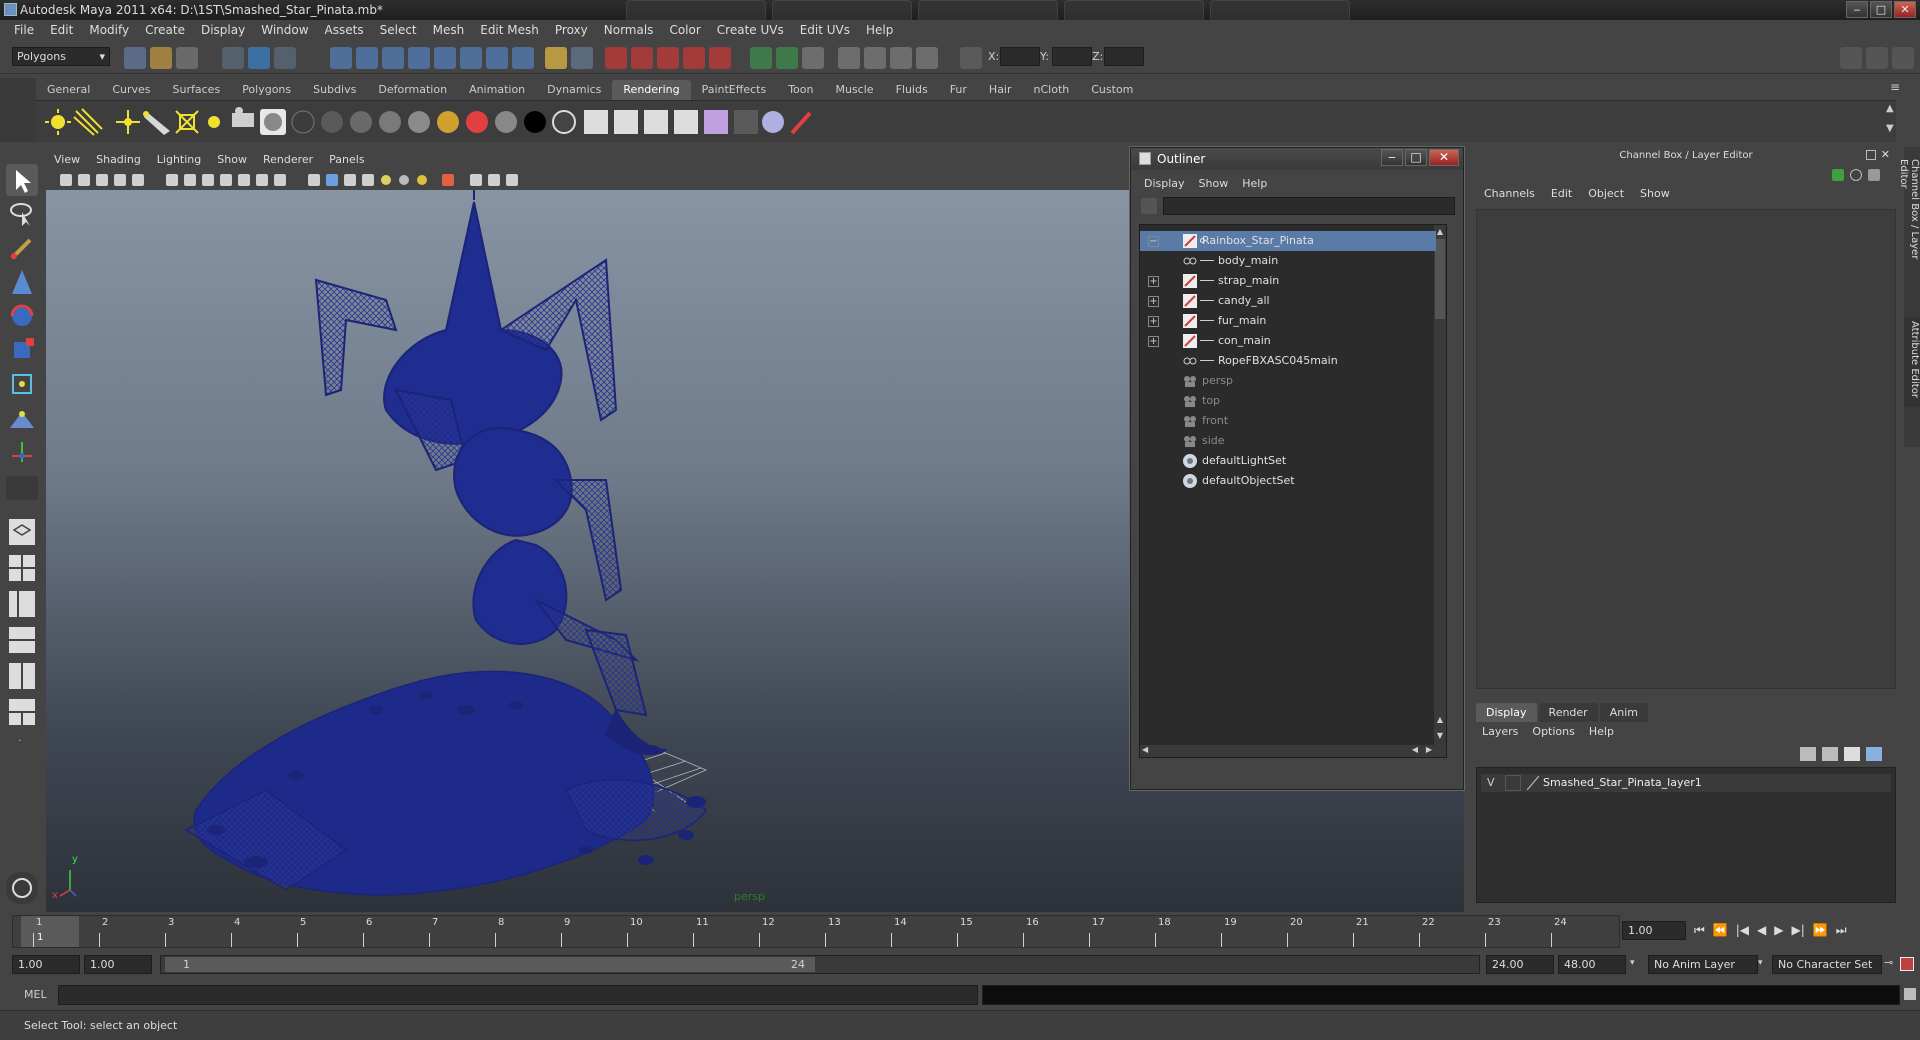  Describe the element at coordinates (22, 640) in the screenshot. I see `graph-persp-layout-icon` at that location.